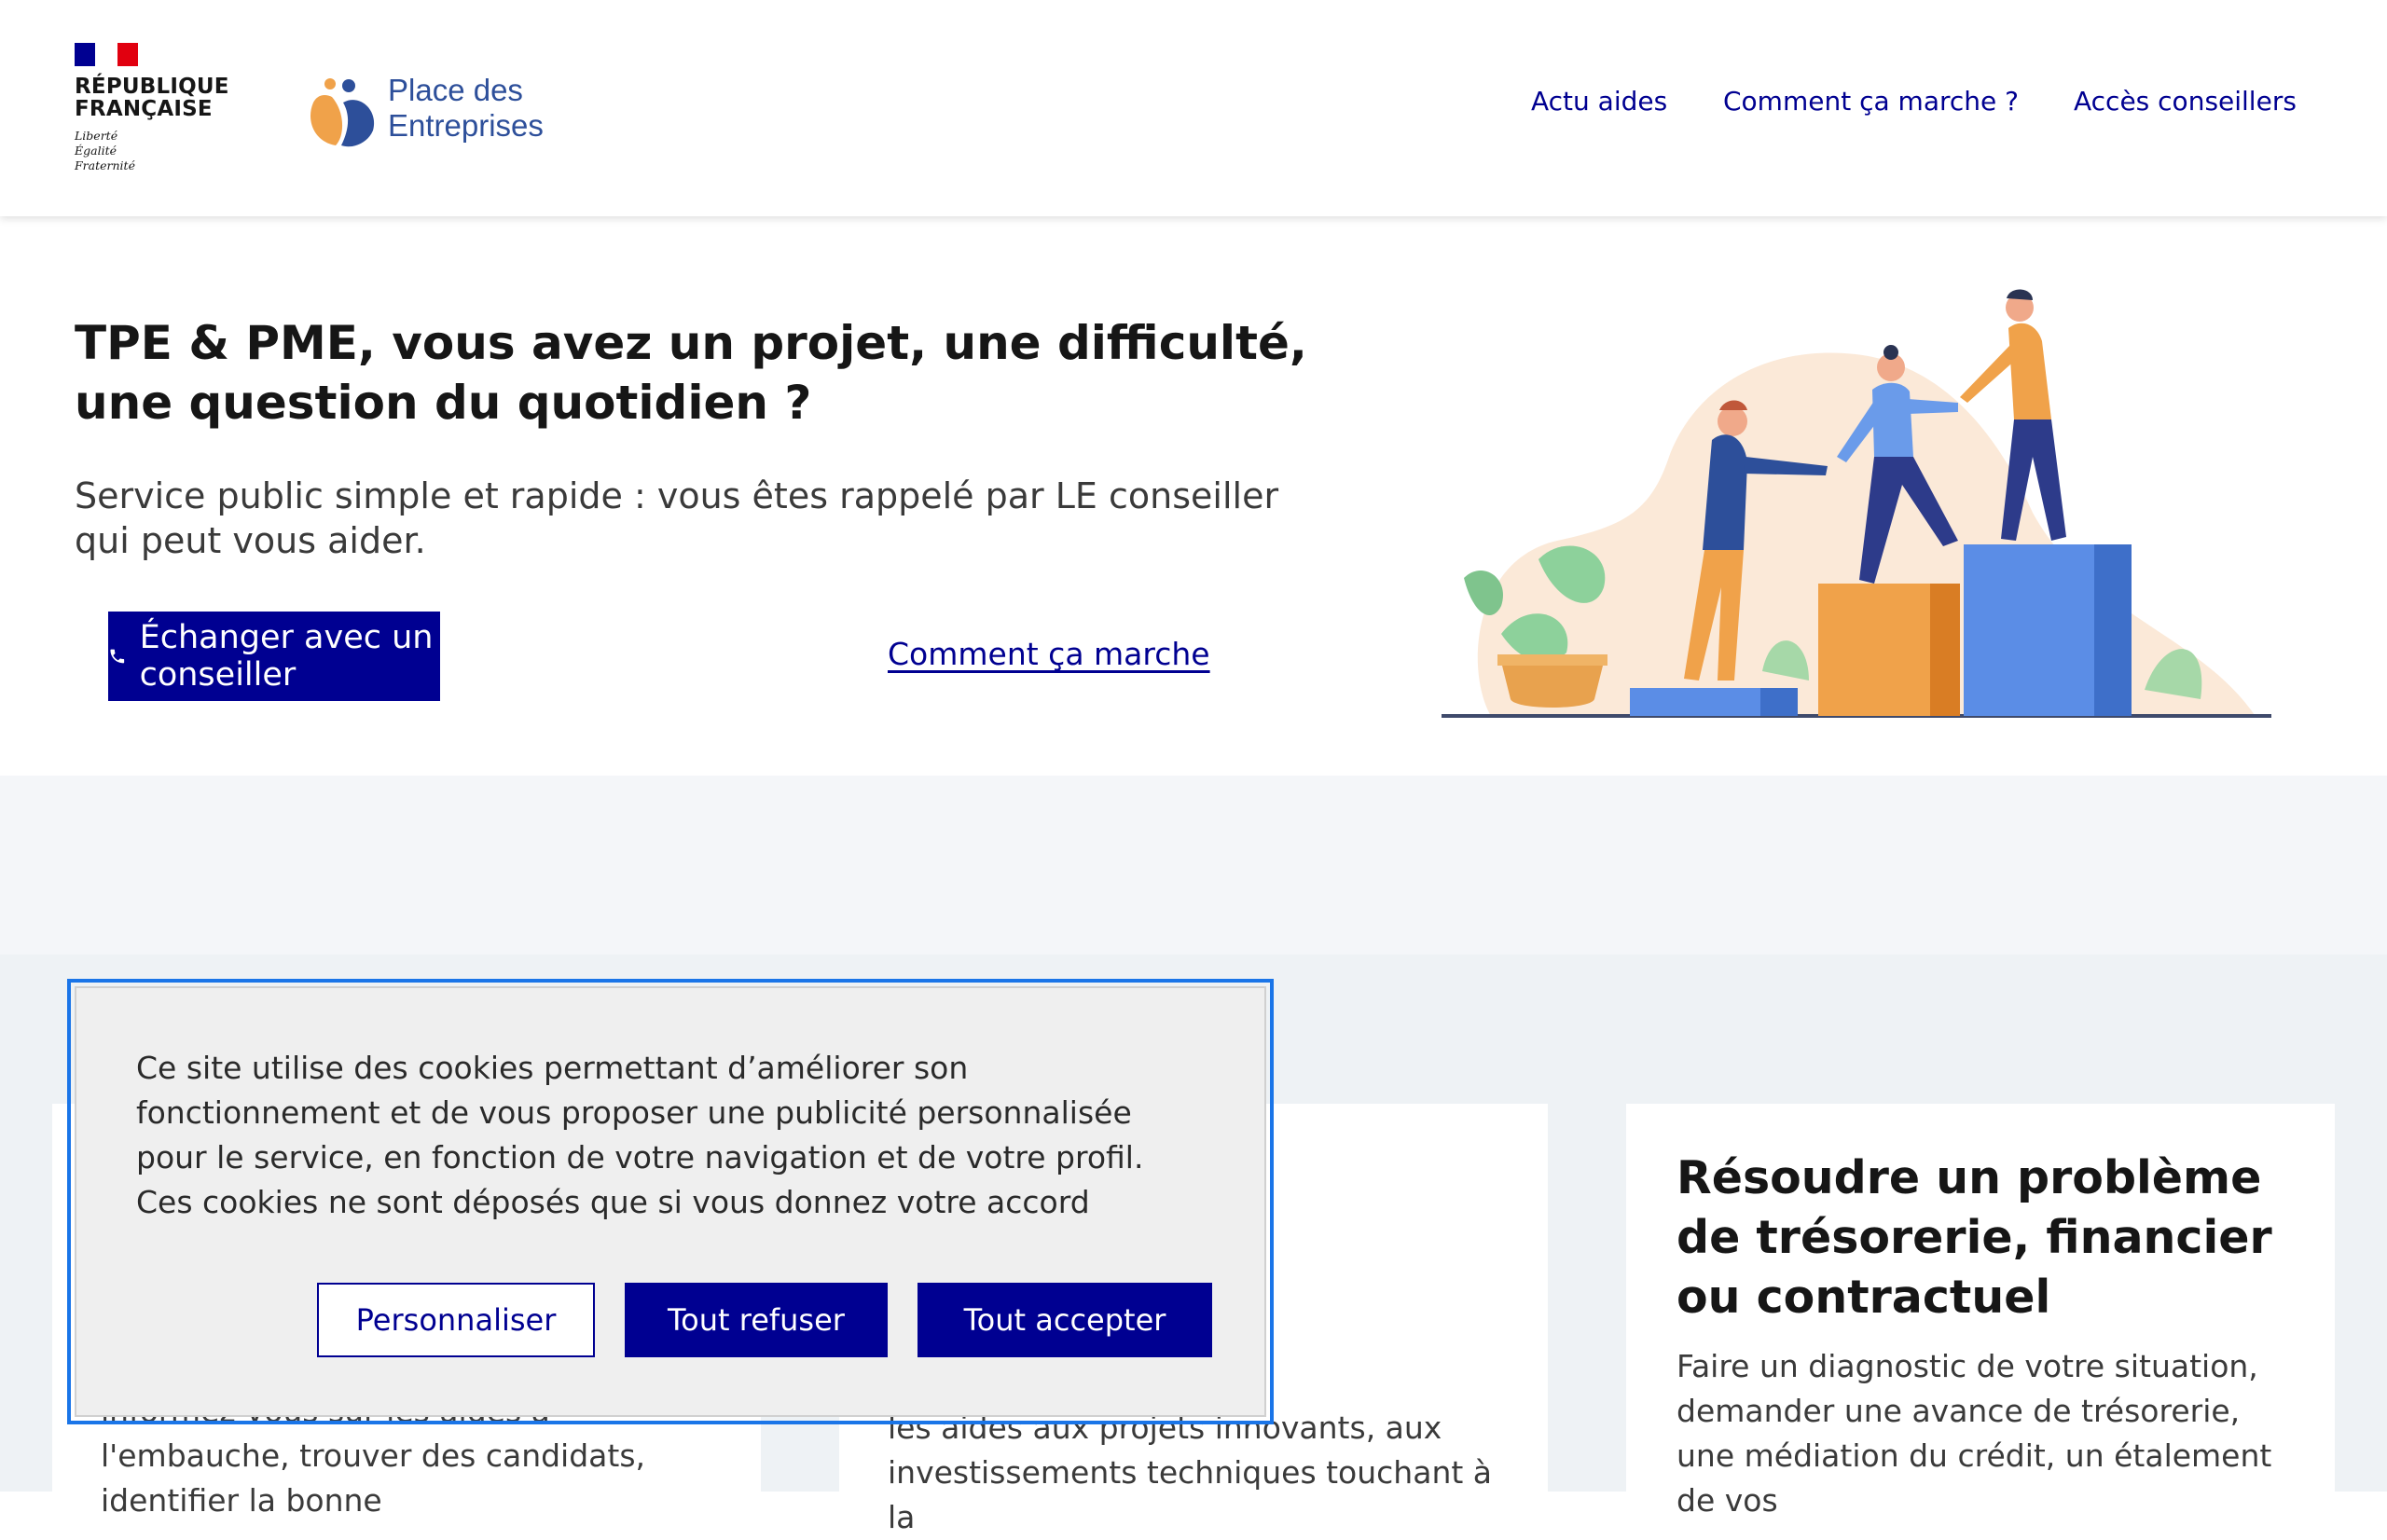  I want to click on how-it-works-link: Comment ça marche, so click(1049, 654).